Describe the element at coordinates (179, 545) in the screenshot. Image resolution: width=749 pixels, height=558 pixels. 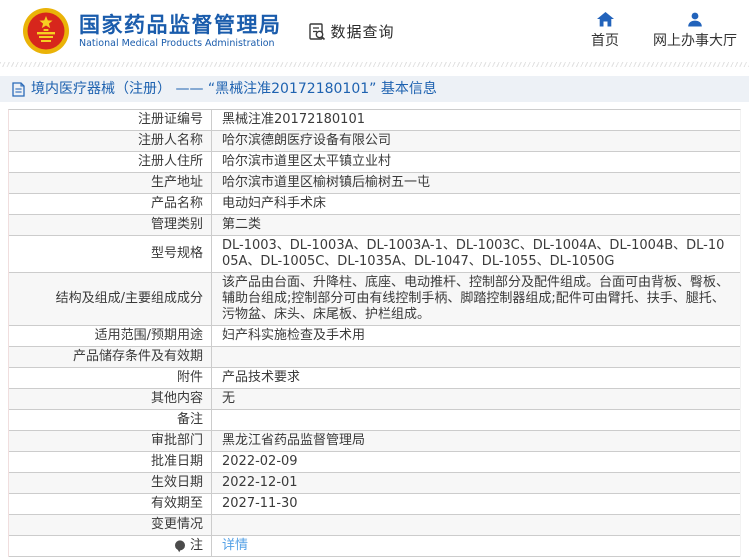
I see `note-icon` at that location.